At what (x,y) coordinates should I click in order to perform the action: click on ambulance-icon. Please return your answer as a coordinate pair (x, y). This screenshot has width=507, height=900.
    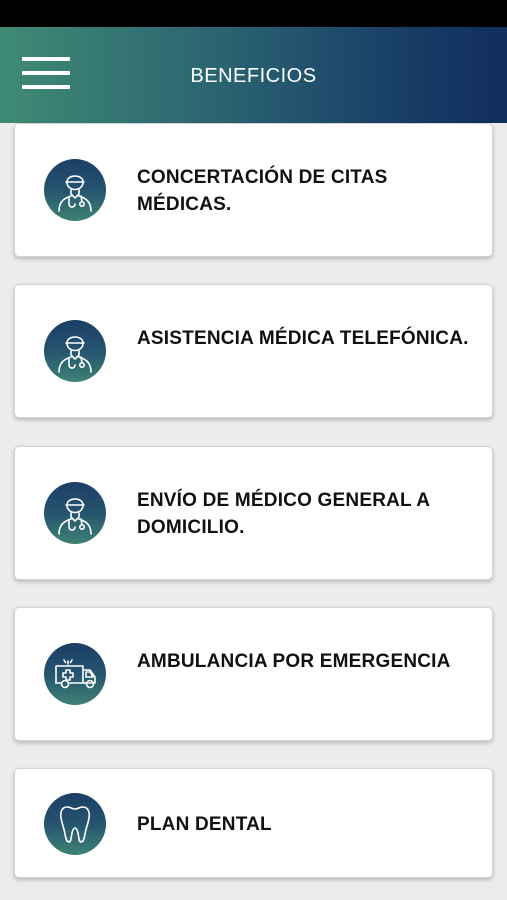
    Looking at the image, I should click on (75, 674).